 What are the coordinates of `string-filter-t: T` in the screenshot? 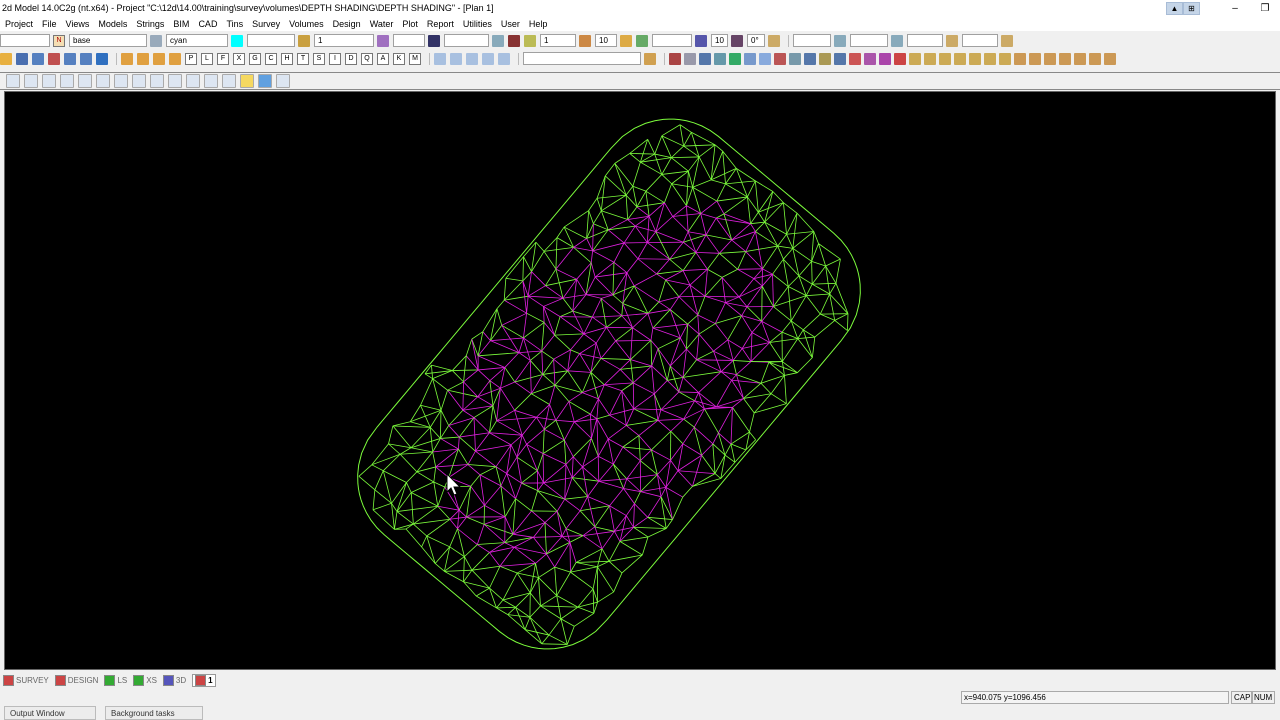 It's located at (303, 58).